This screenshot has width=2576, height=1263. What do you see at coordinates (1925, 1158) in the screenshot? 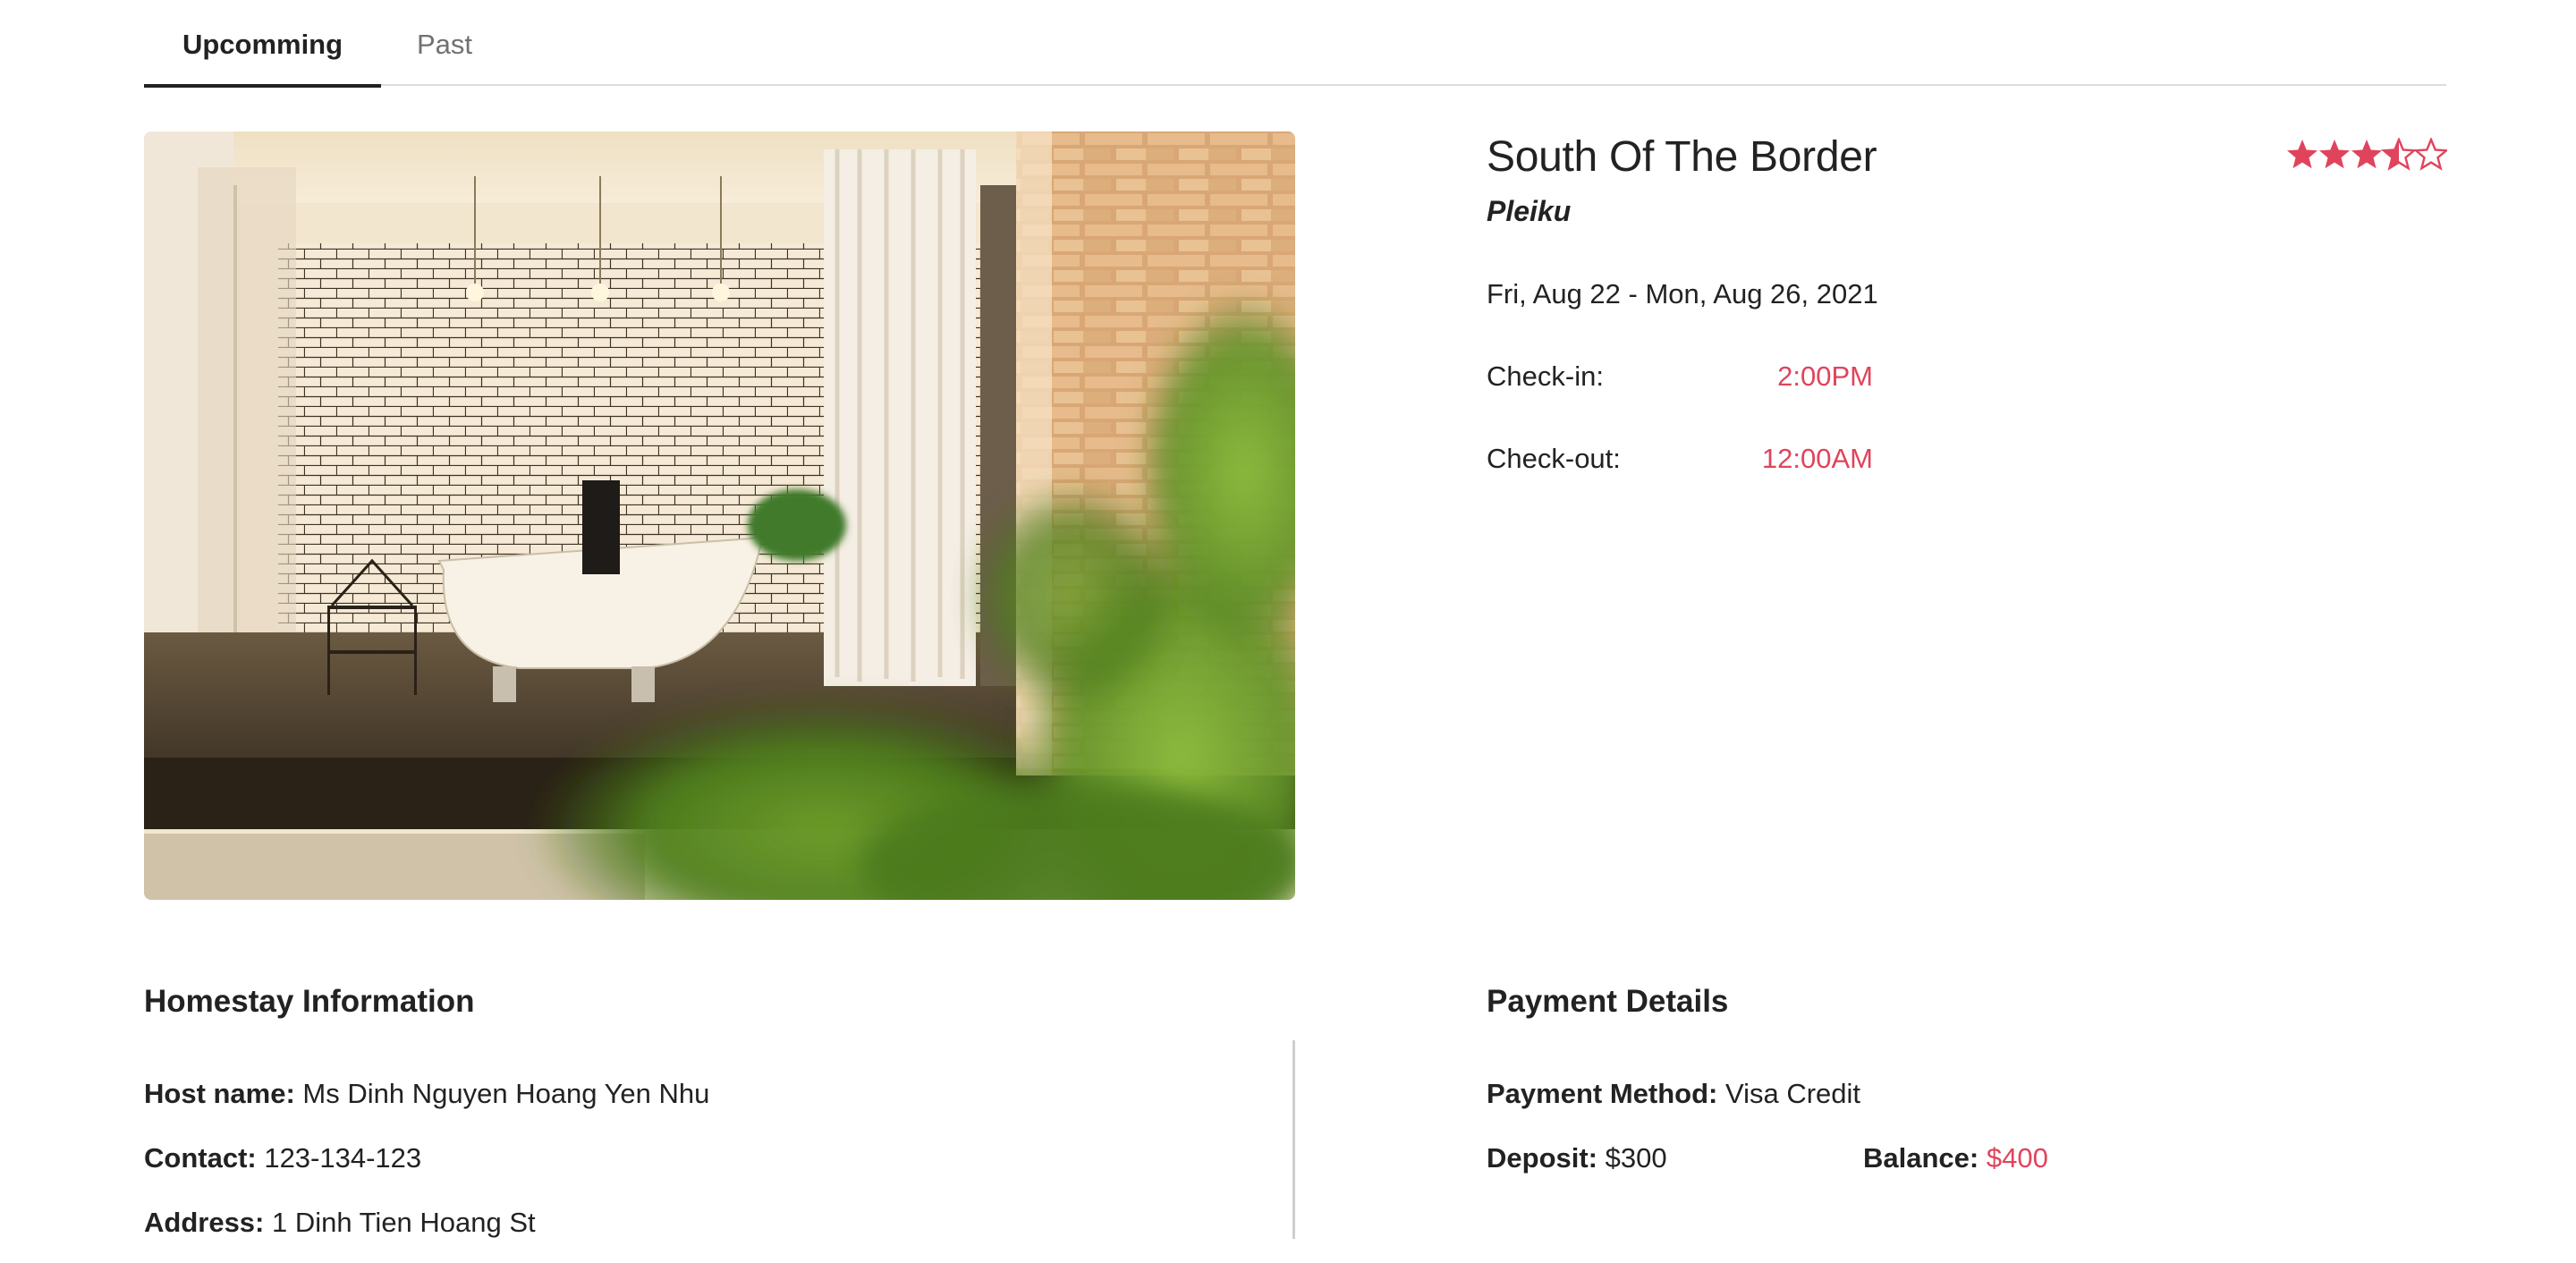
I see `balance-label: Balance:` at bounding box center [1925, 1158].